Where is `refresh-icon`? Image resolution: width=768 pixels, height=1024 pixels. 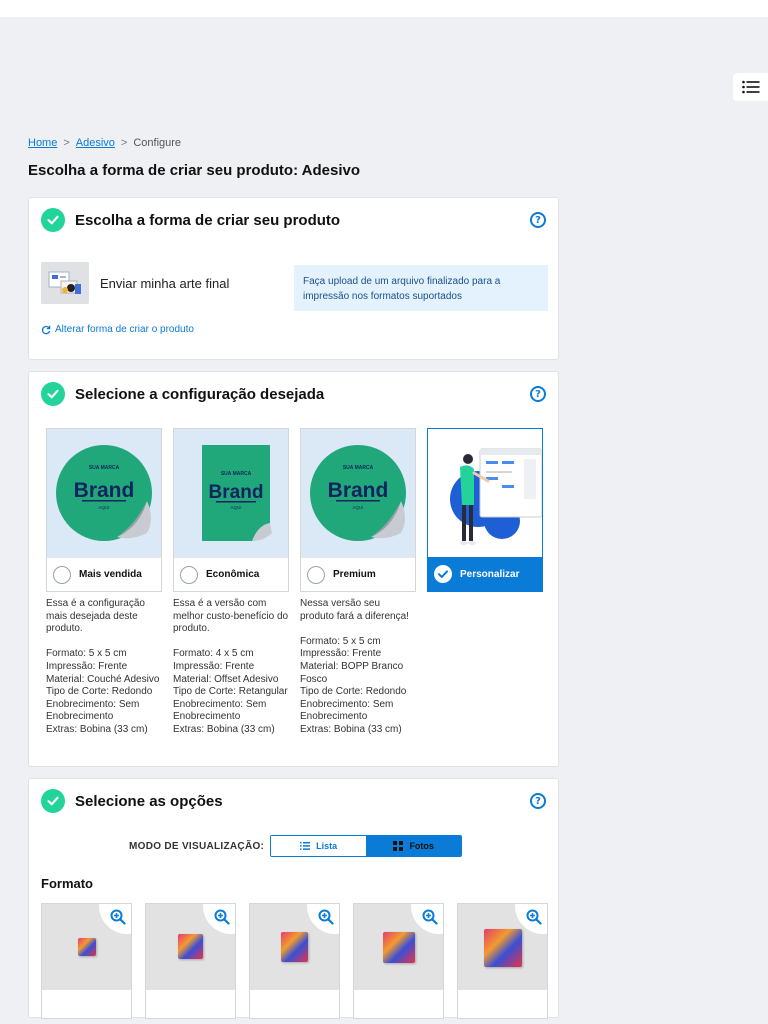
refresh-icon is located at coordinates (46, 329).